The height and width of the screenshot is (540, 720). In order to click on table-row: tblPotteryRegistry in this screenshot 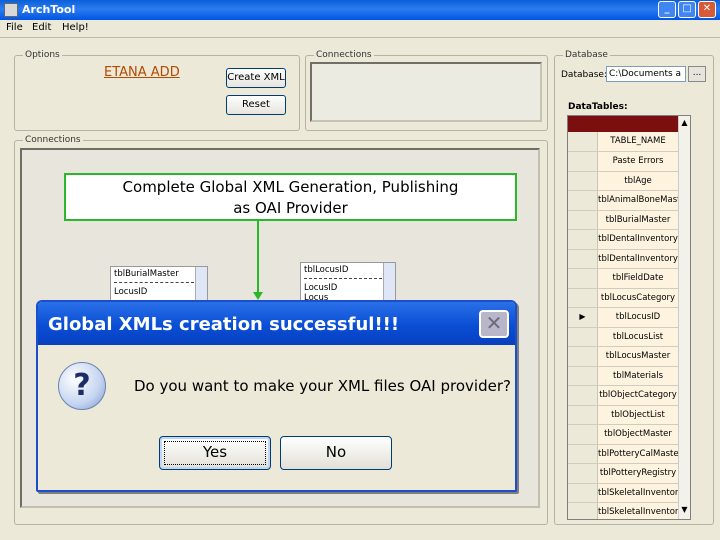, I will do `click(629, 474)`.